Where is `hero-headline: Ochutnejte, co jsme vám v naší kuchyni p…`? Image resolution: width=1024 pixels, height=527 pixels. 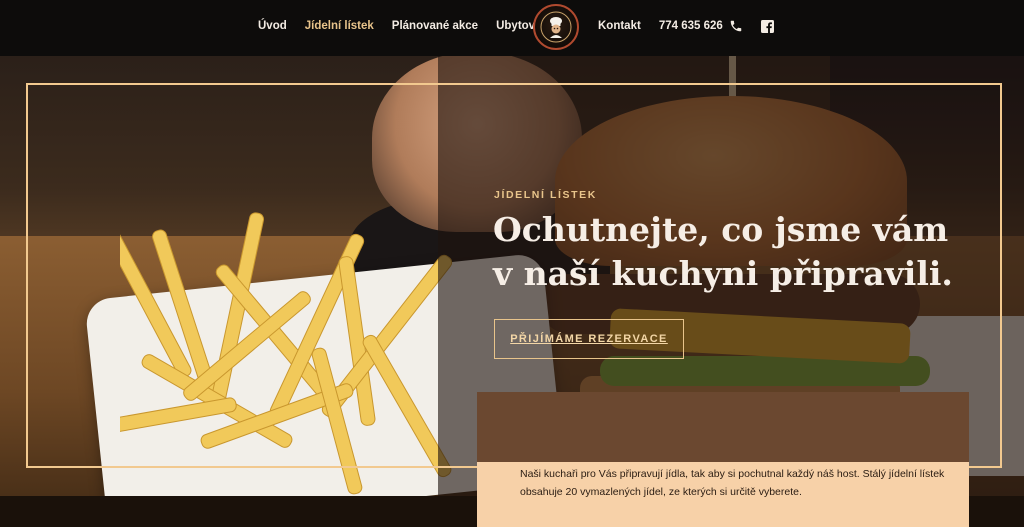 hero-headline: Ochutnejte, co jsme vám v naší kuchyni p… is located at coordinates (723, 251).